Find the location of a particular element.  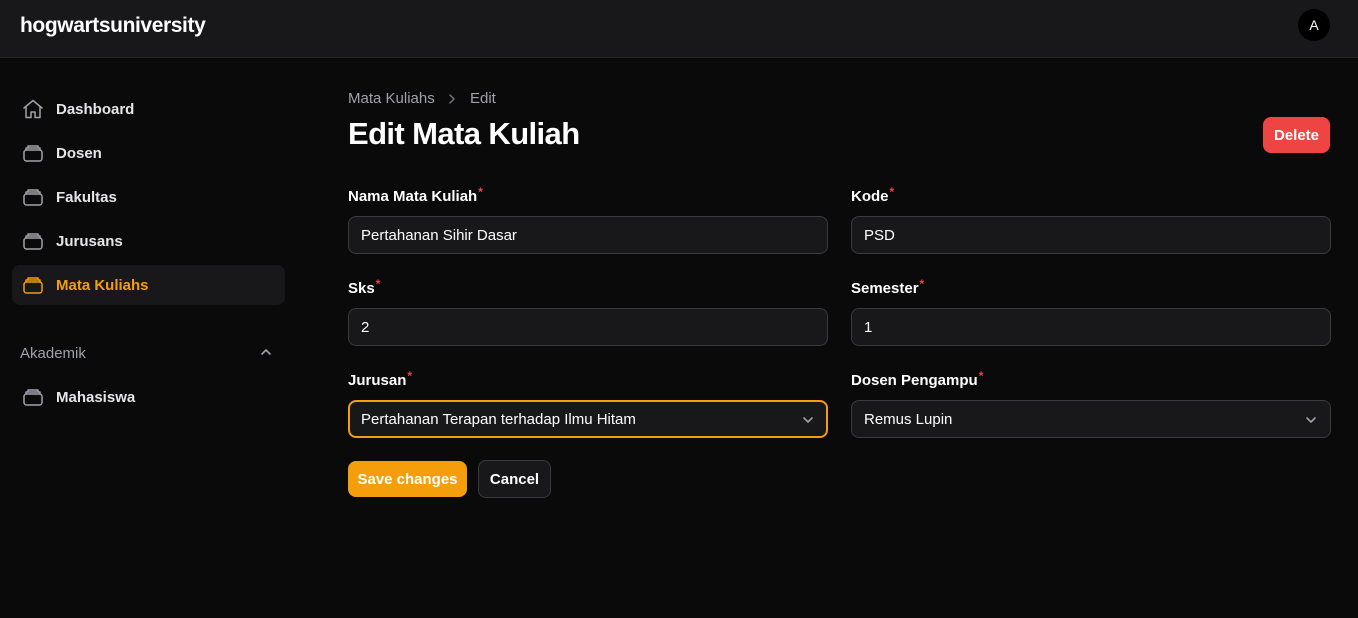

sidebar-group-label: Akademik is located at coordinates (53, 353).